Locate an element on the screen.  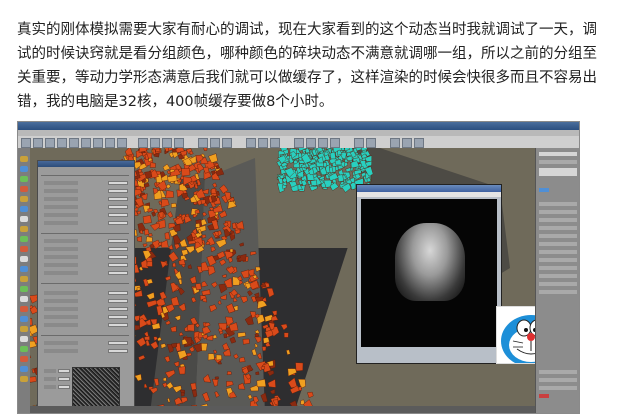
panel-field is located at coordinates (558, 172).